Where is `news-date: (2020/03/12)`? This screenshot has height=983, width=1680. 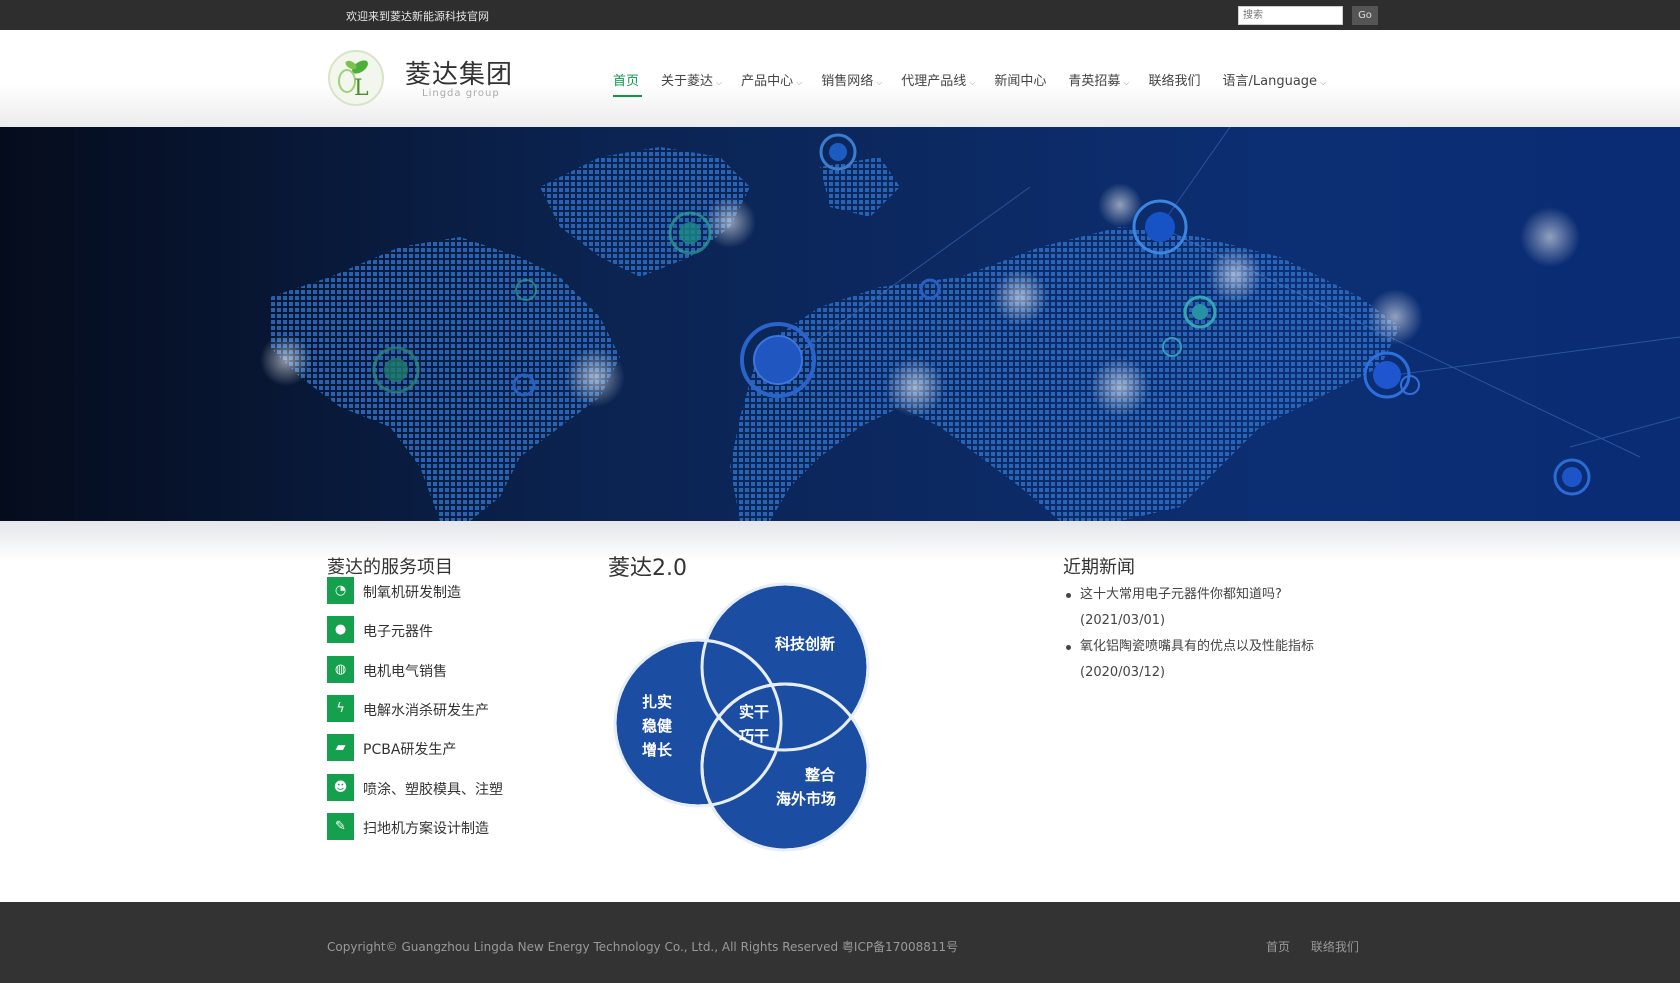 news-date: (2020/03/12) is located at coordinates (1123, 672).